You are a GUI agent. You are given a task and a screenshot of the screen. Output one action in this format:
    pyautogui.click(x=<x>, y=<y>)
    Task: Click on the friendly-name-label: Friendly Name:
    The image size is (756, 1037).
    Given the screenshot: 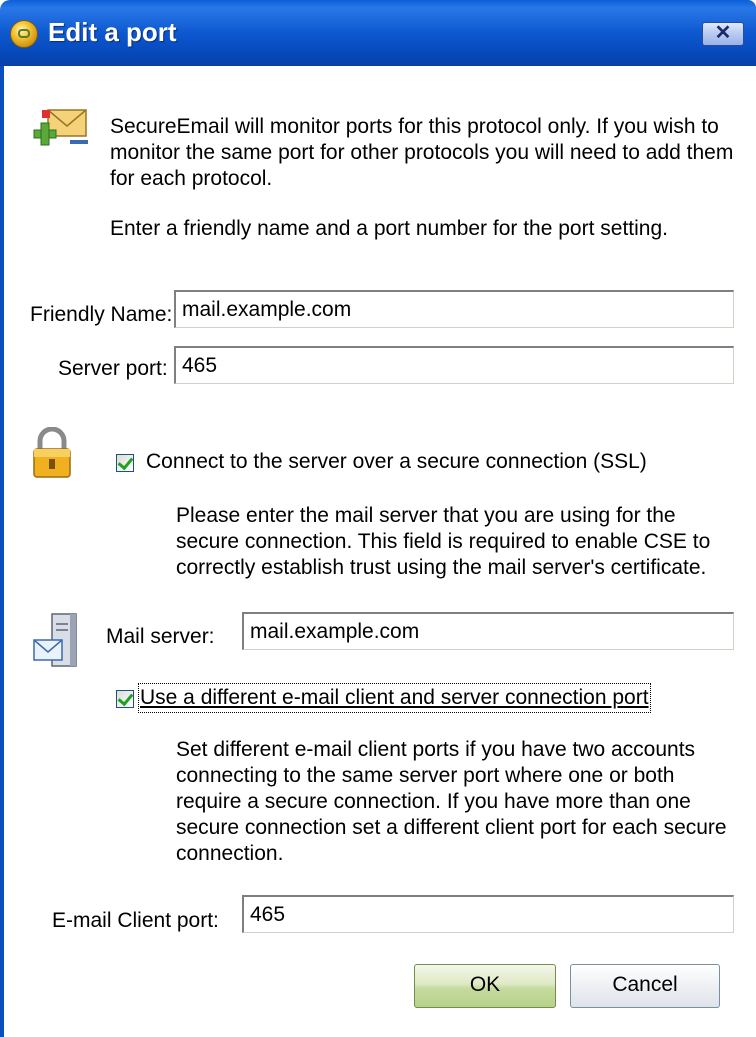 What is the action you would take?
    pyautogui.click(x=101, y=314)
    